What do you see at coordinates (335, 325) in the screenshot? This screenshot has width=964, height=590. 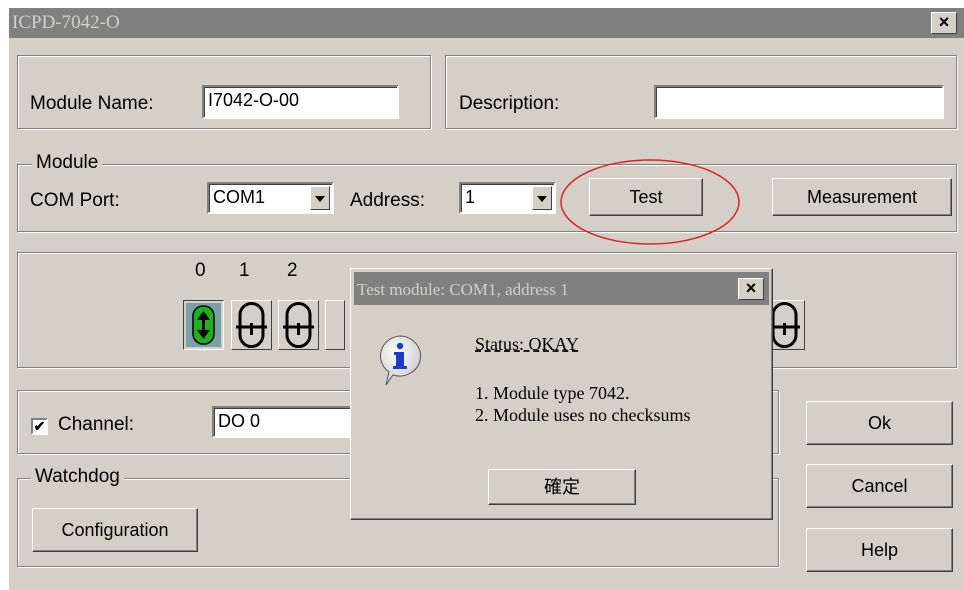 I see `channel-3-button` at bounding box center [335, 325].